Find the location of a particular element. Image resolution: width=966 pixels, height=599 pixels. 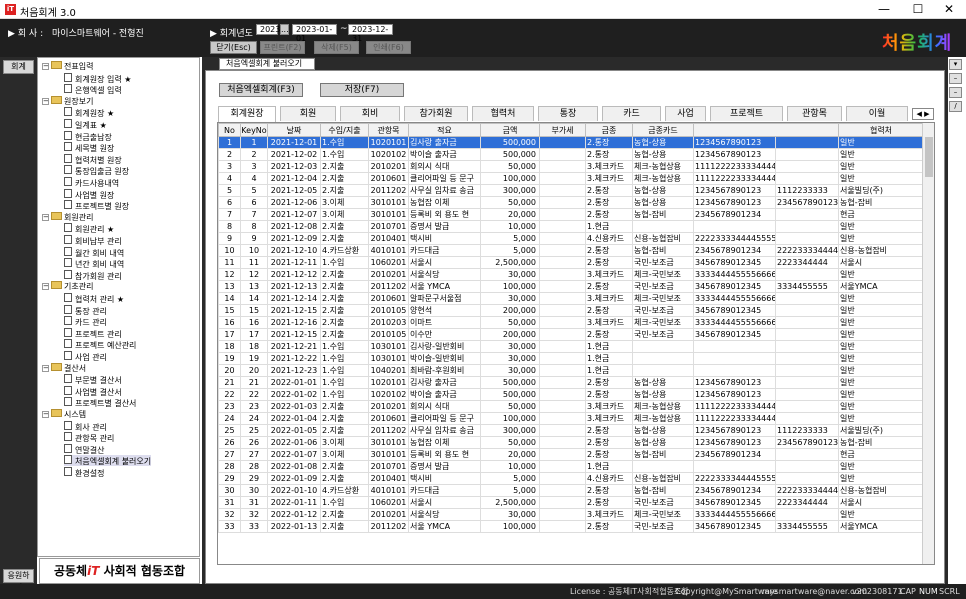

column-header: No is located at coordinates (229, 130).